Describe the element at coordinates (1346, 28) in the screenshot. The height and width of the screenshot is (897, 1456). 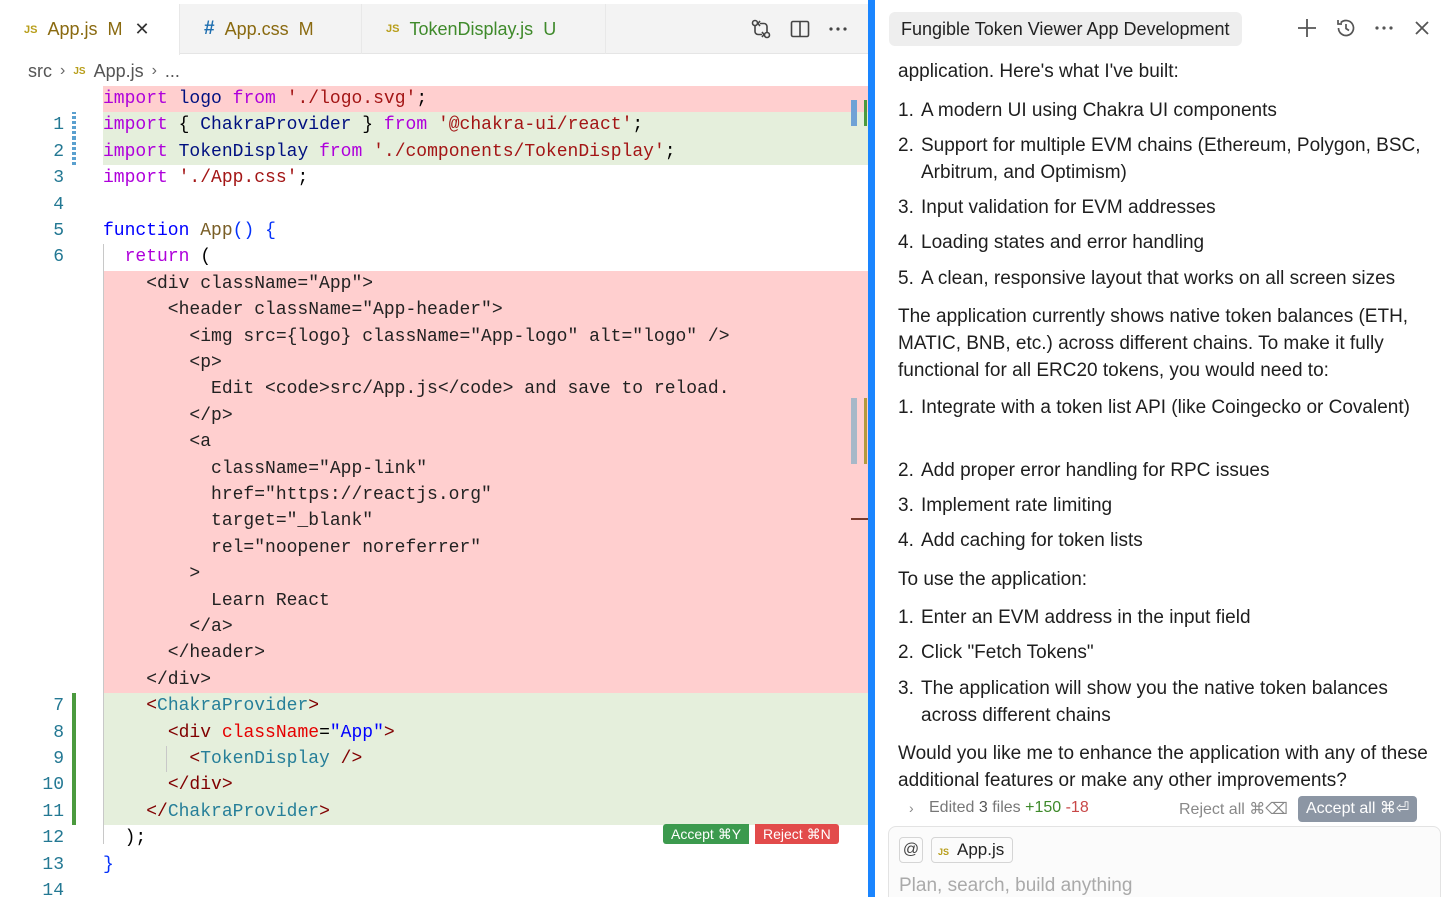
I see `history-icon` at that location.